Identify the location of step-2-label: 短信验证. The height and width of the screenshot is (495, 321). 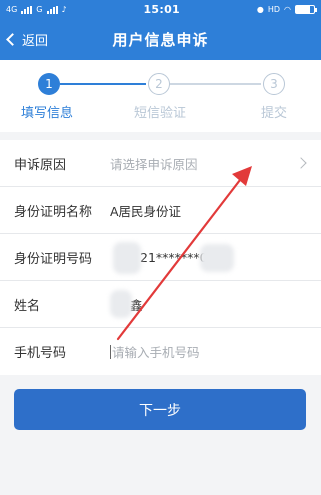
(160, 113).